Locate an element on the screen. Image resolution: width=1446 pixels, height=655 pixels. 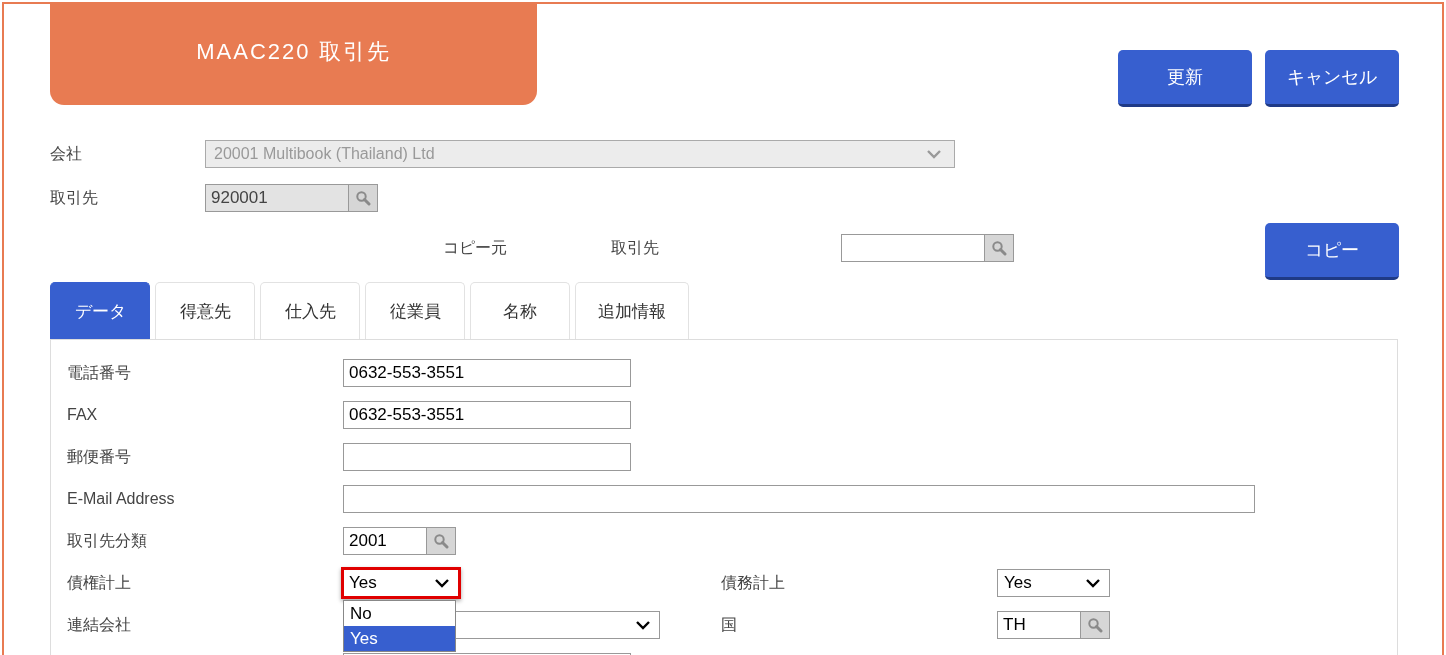
field-label: 取引先分類 is located at coordinates (107, 540).